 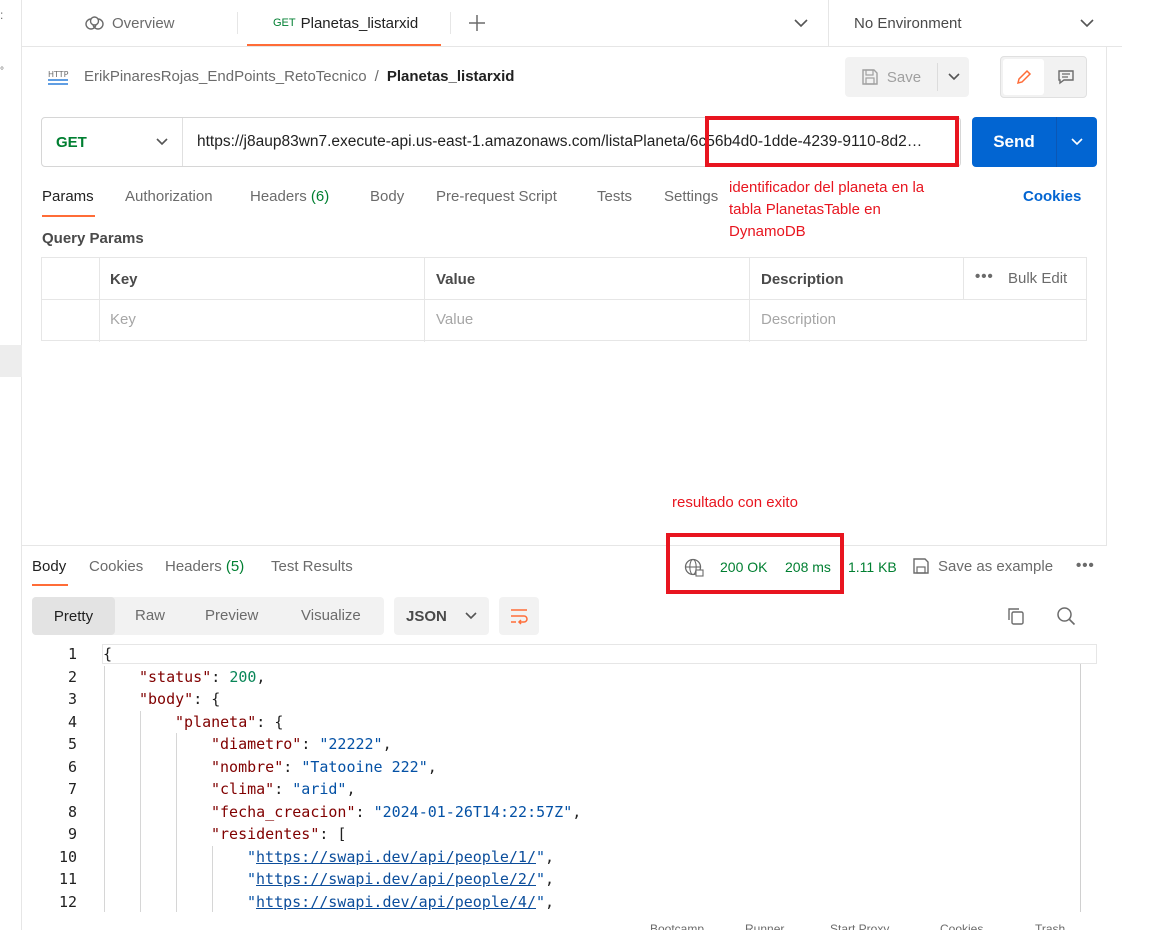 I want to click on view-raw: Raw, so click(x=150, y=615).